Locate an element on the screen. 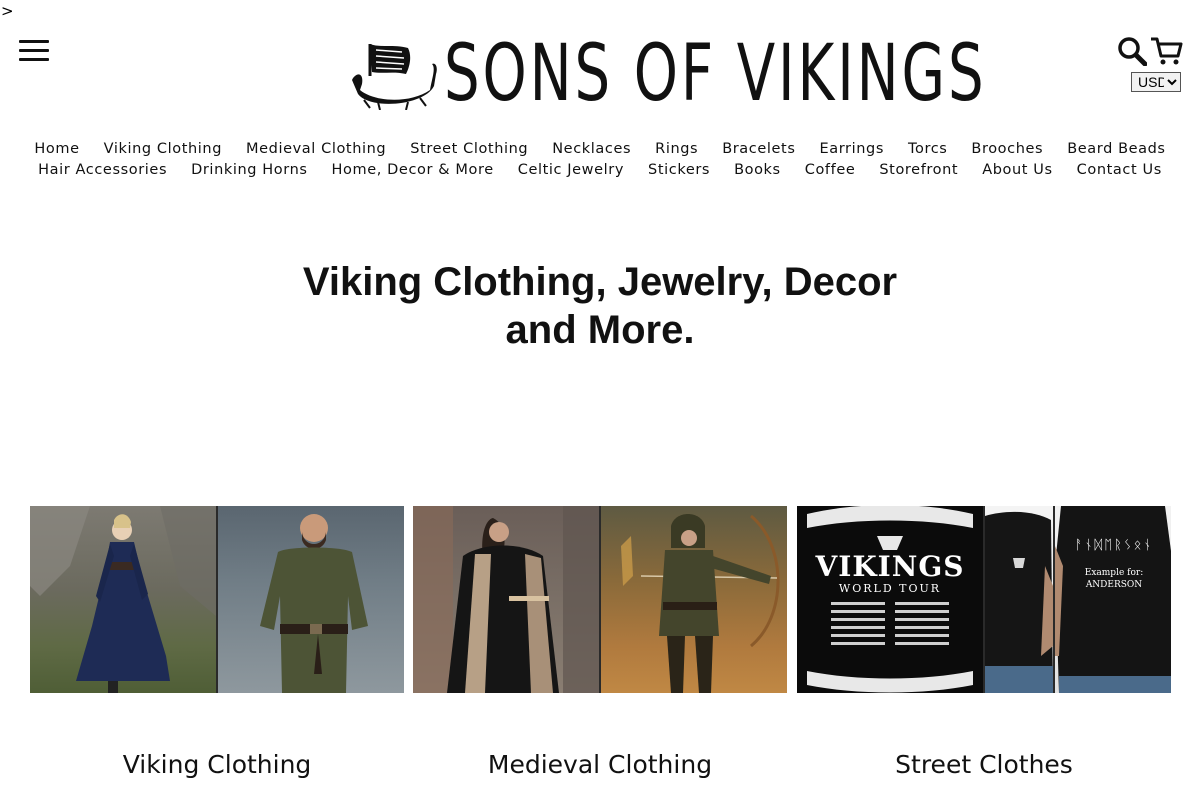  viking-ship-icon is located at coordinates (394, 77).